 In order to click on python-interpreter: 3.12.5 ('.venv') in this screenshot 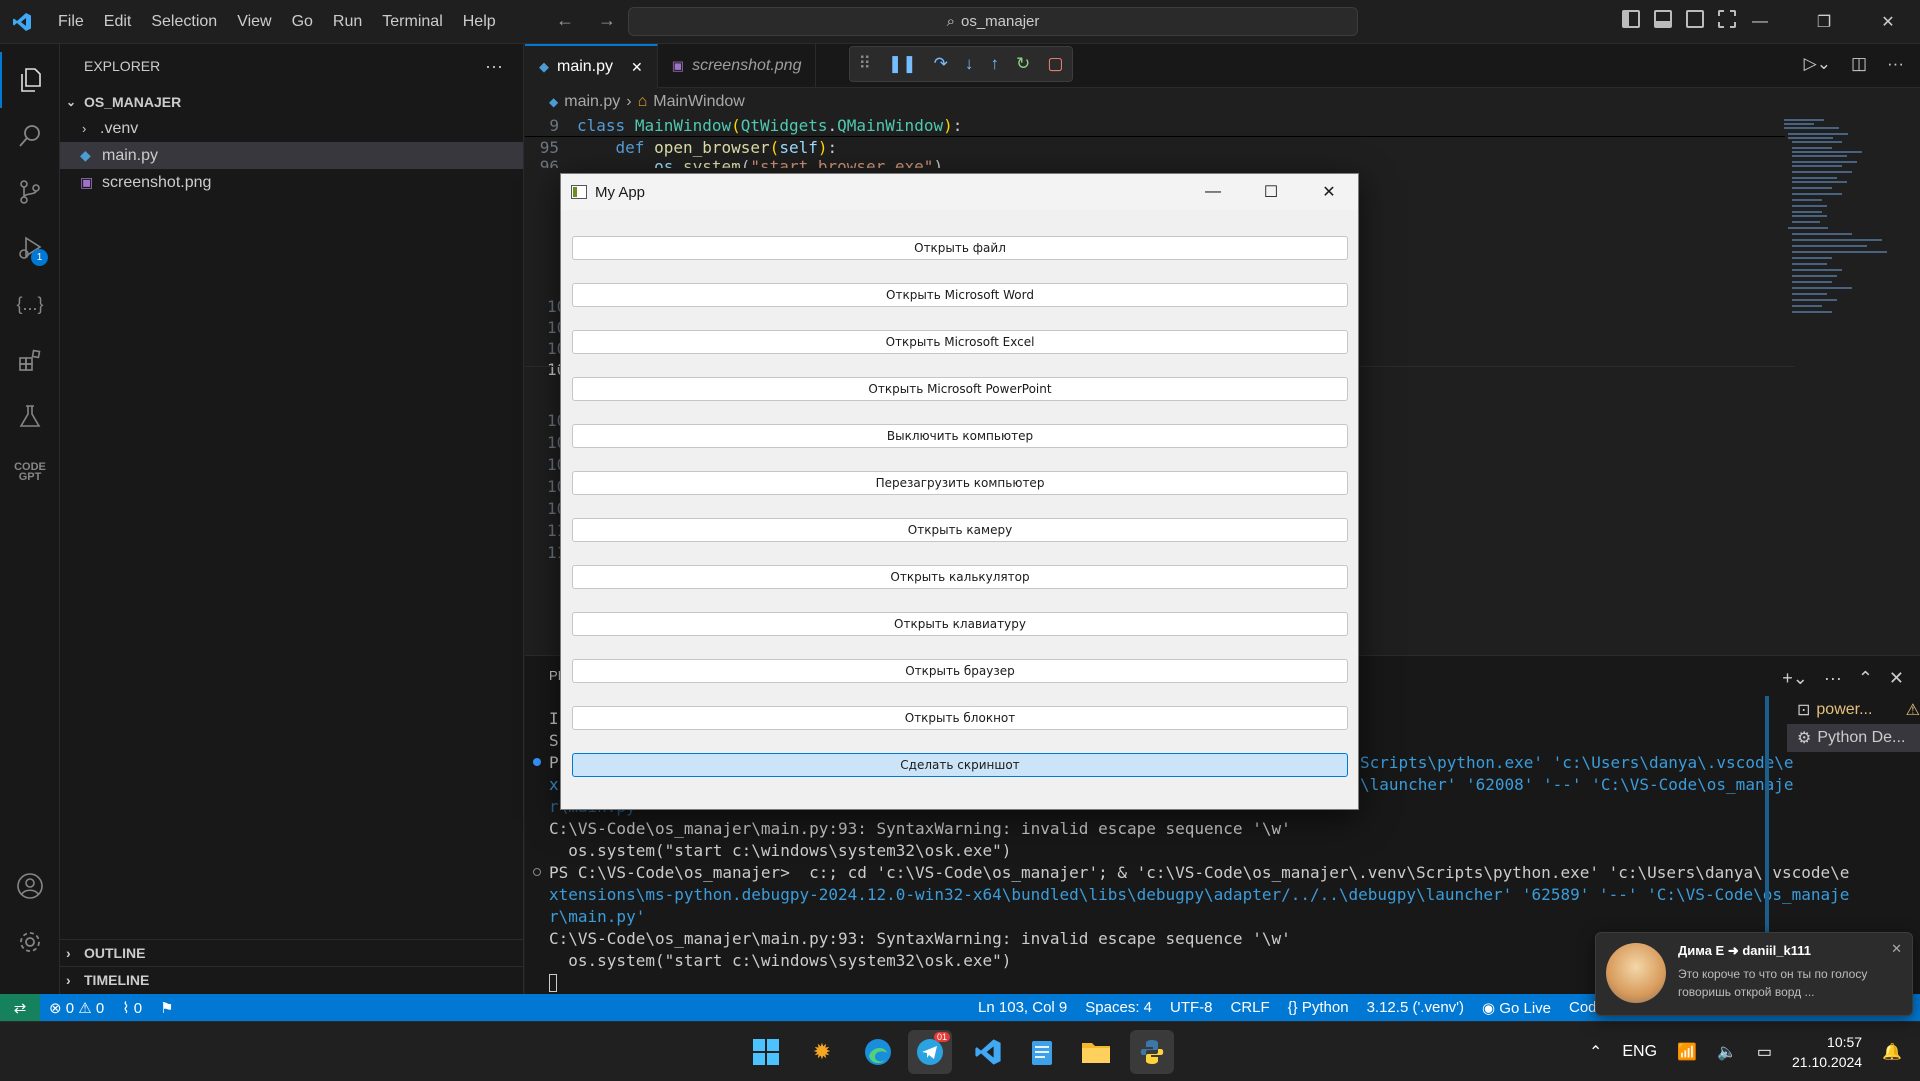, I will do `click(1415, 1007)`.